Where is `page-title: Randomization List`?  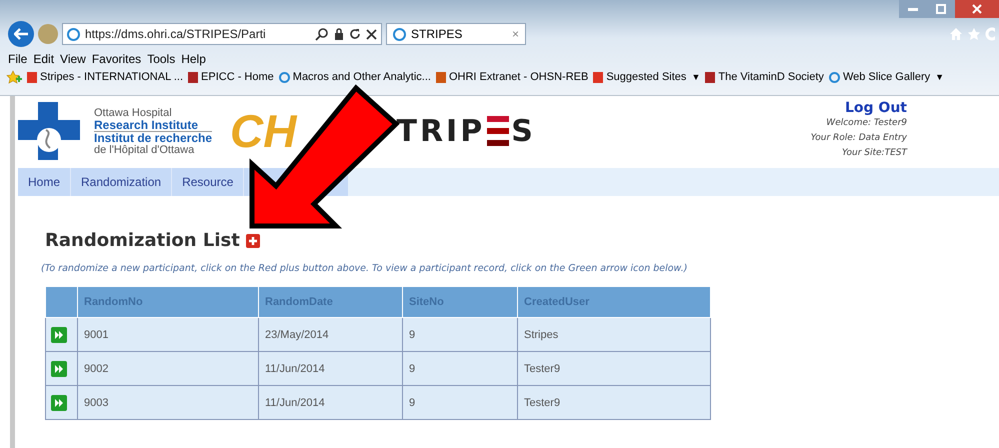
page-title: Randomization List is located at coordinates (142, 240).